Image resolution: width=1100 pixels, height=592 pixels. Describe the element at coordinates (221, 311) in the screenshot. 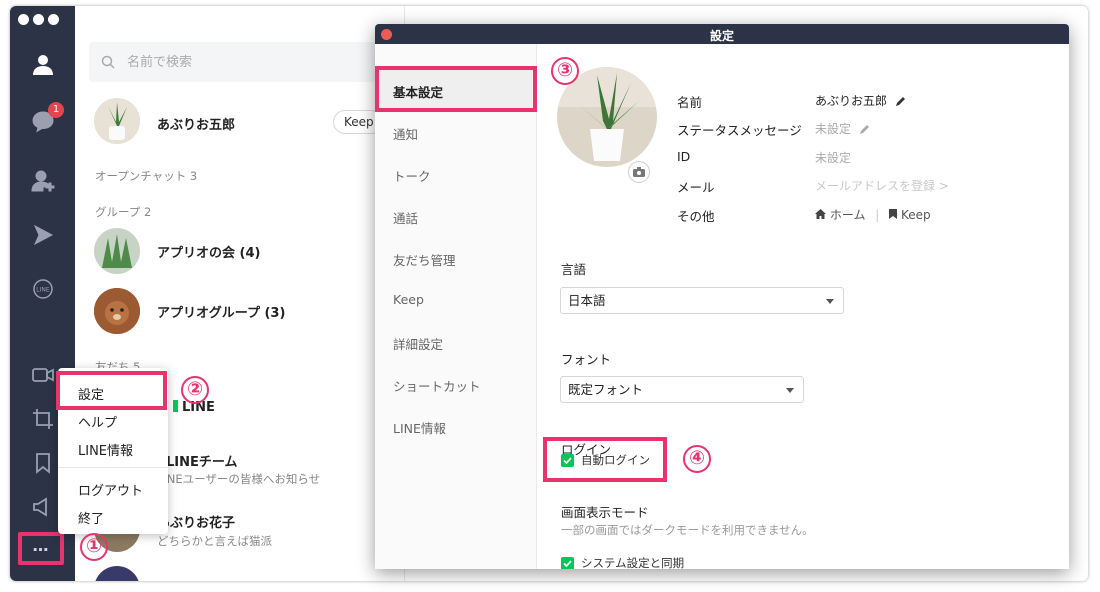

I see `group-name: アプリオグループ (3)` at that location.